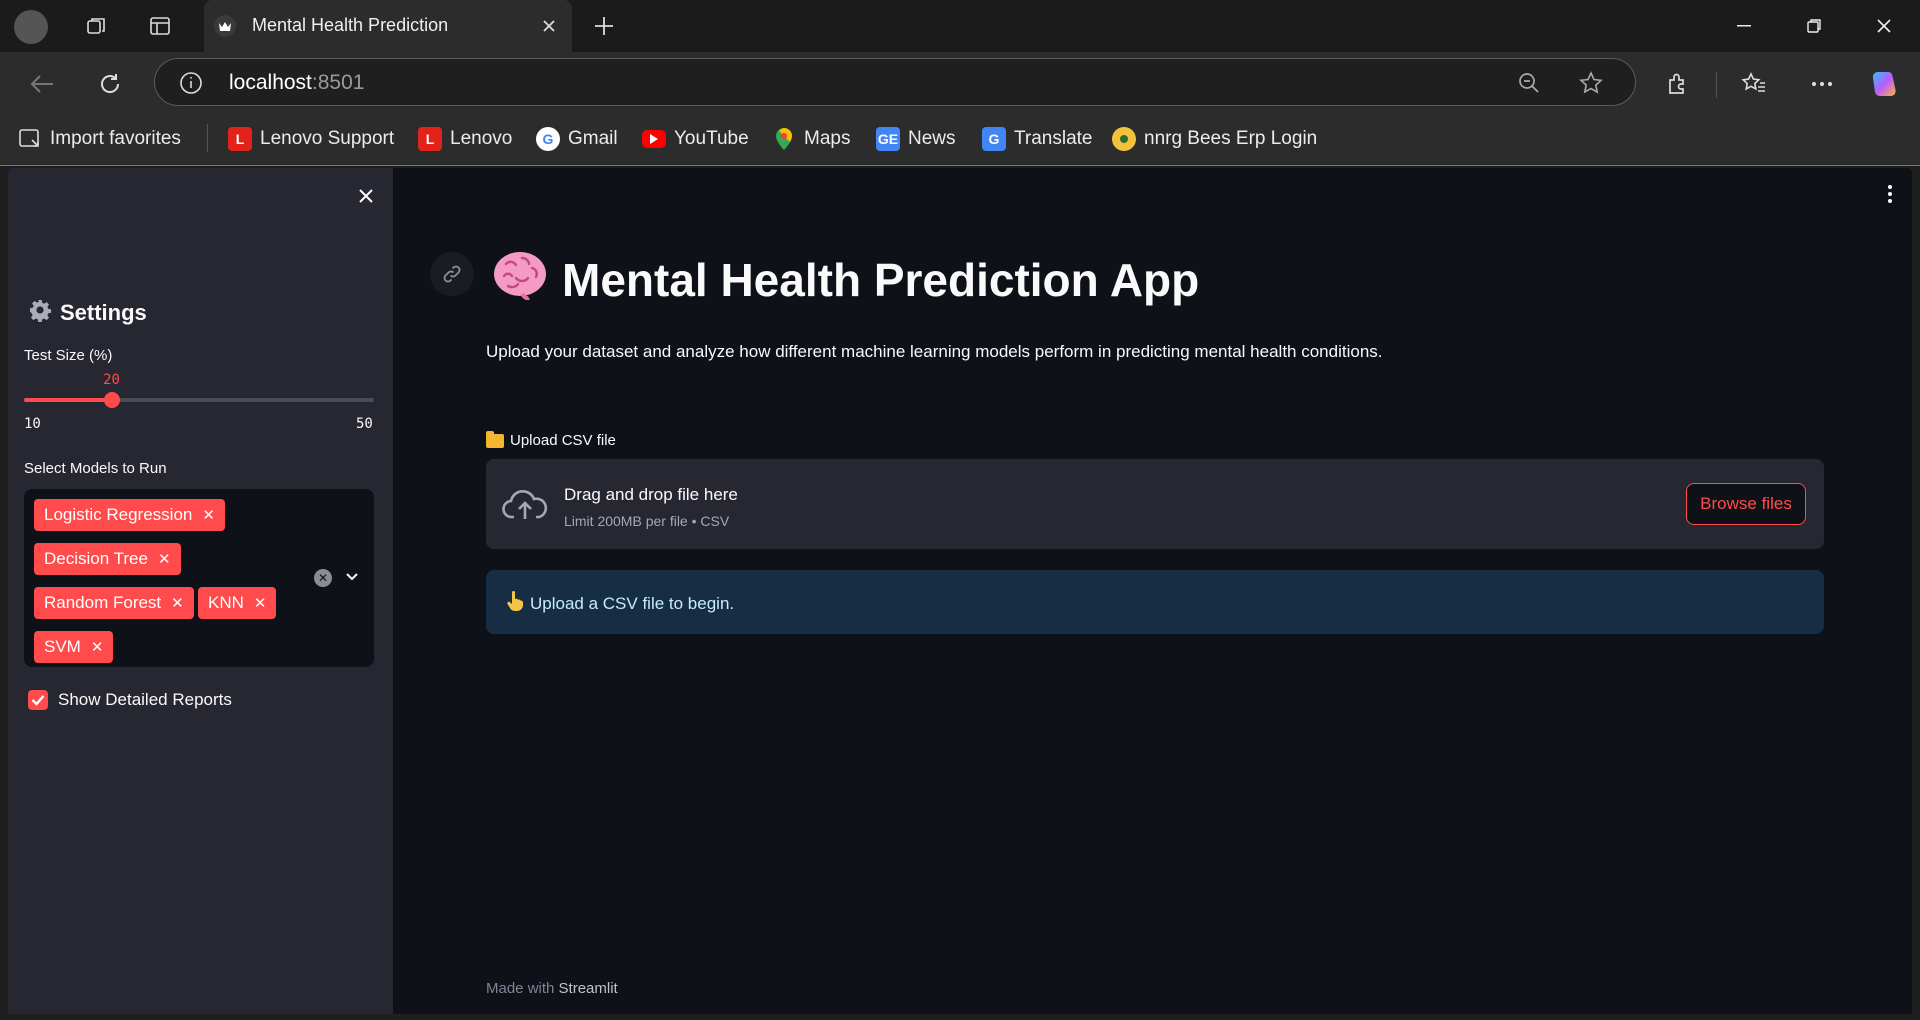 The height and width of the screenshot is (1020, 1920). What do you see at coordinates (129, 515) in the screenshot?
I see `model-chip: Logistic Regression ✕` at bounding box center [129, 515].